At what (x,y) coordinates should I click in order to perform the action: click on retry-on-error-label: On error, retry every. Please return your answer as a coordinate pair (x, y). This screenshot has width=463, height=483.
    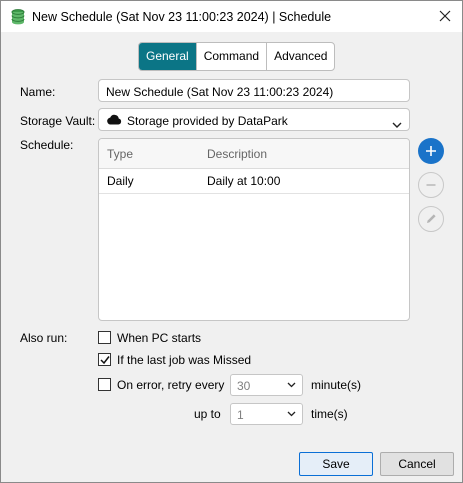
    Looking at the image, I should click on (171, 385).